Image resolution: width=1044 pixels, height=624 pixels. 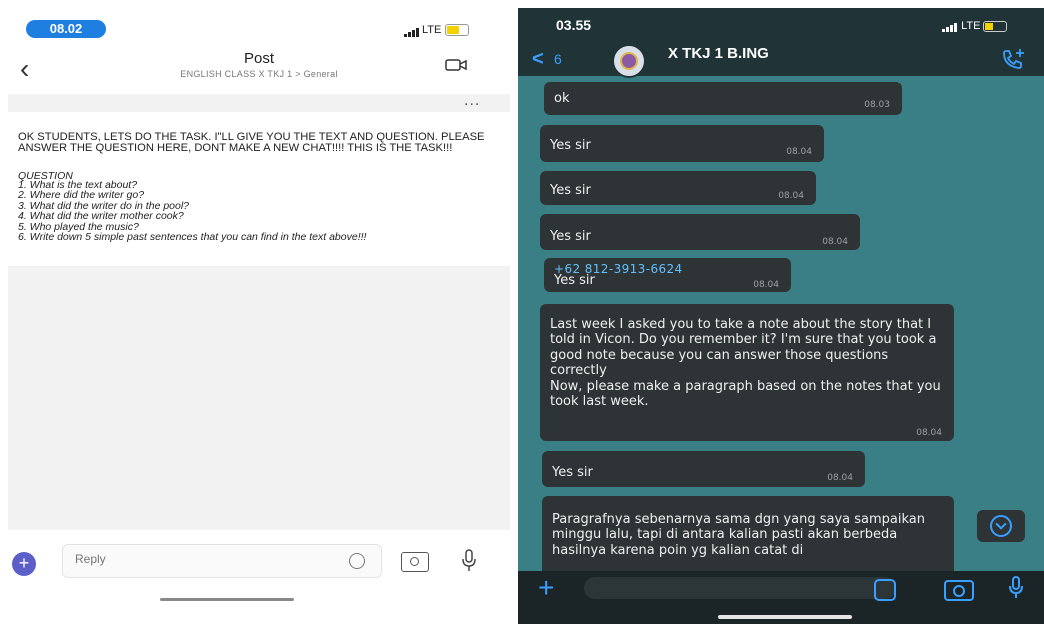 I want to click on status-time: 03.55, so click(x=574, y=25).